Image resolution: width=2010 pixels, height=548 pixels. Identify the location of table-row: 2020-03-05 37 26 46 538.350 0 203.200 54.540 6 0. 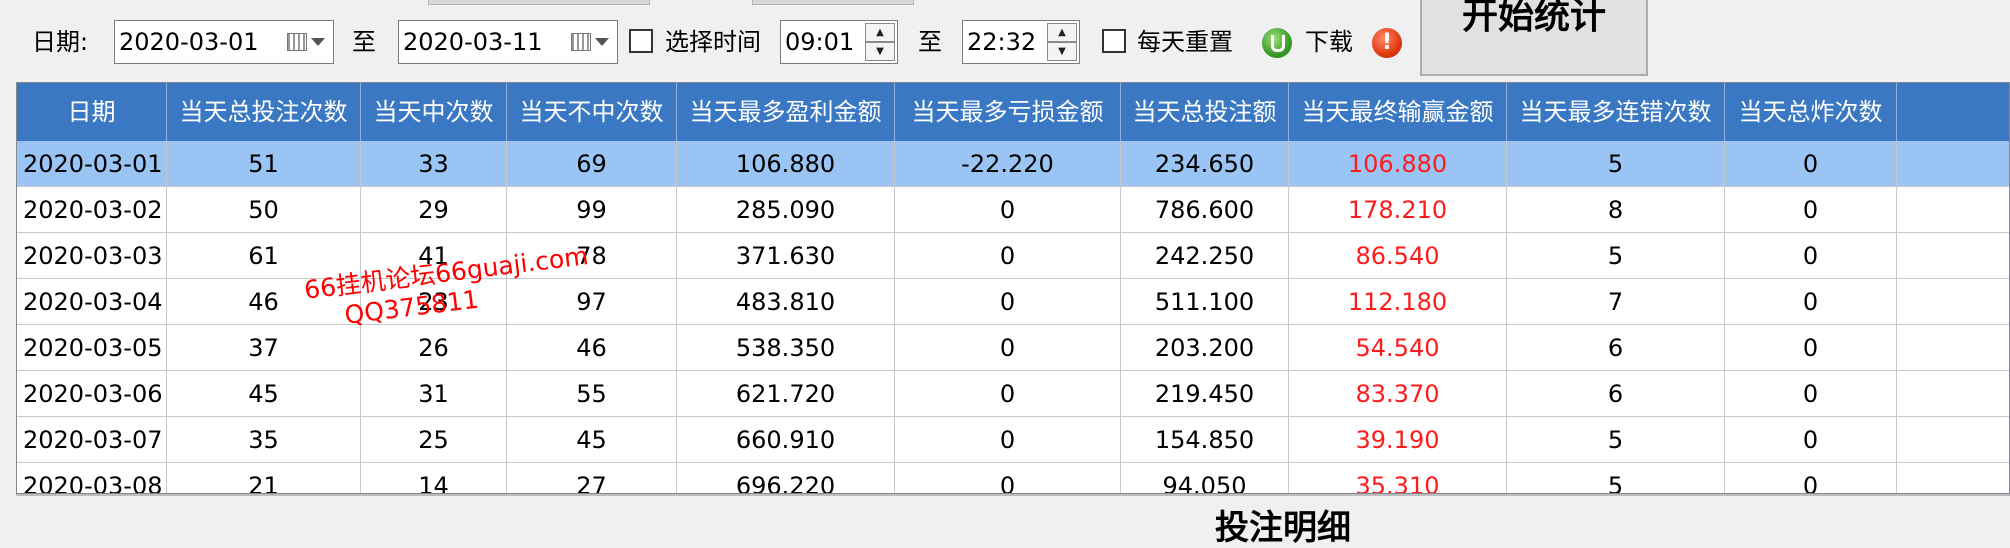
(1013, 348).